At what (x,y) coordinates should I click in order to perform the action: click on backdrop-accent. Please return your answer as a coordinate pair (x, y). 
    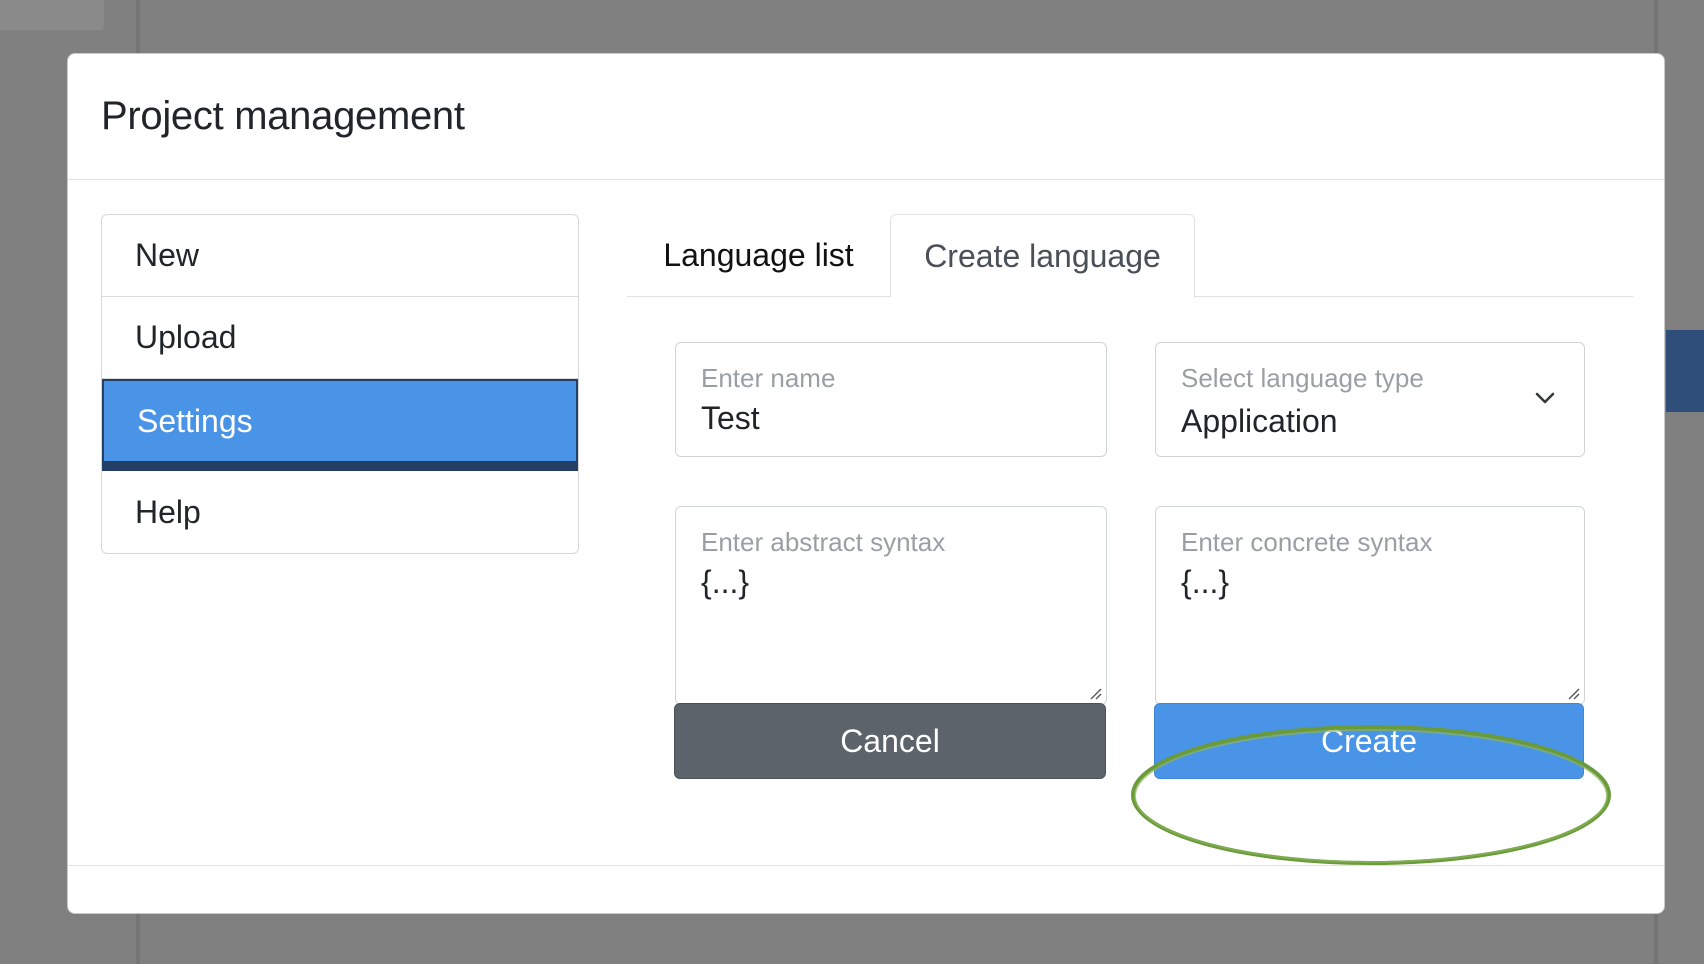
    Looking at the image, I should click on (1685, 371).